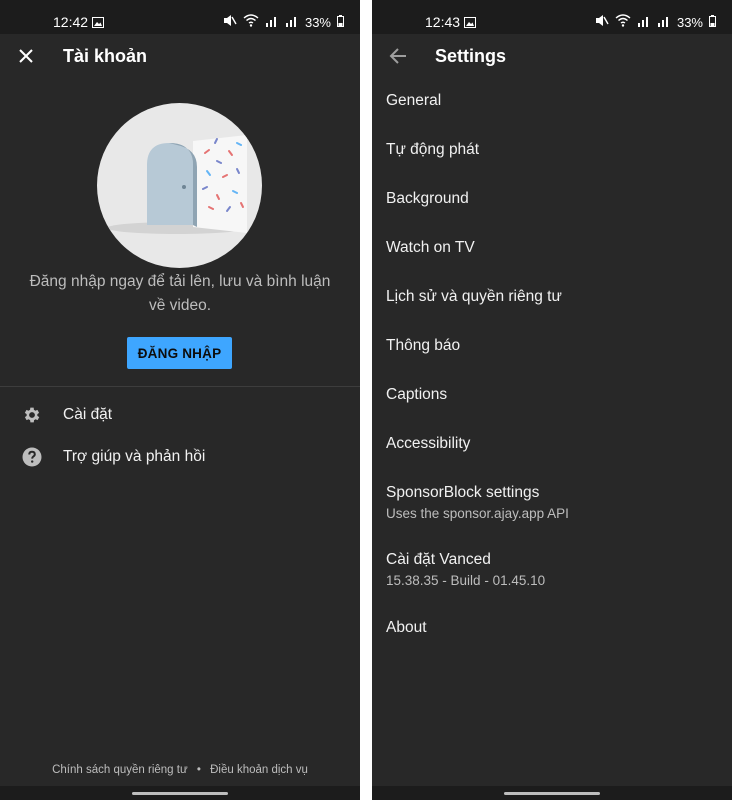 Image resolution: width=732 pixels, height=800 pixels. Describe the element at coordinates (559, 346) in the screenshot. I see `setting-notifications: Thông báo` at that location.